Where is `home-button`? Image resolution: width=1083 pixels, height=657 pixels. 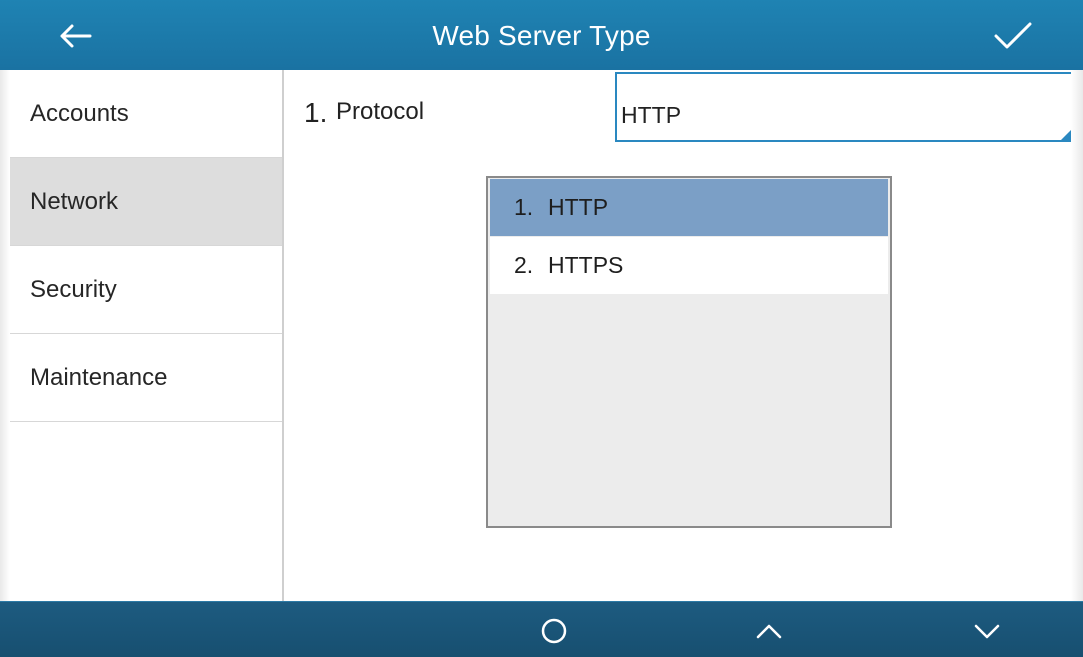 home-button is located at coordinates (554, 631).